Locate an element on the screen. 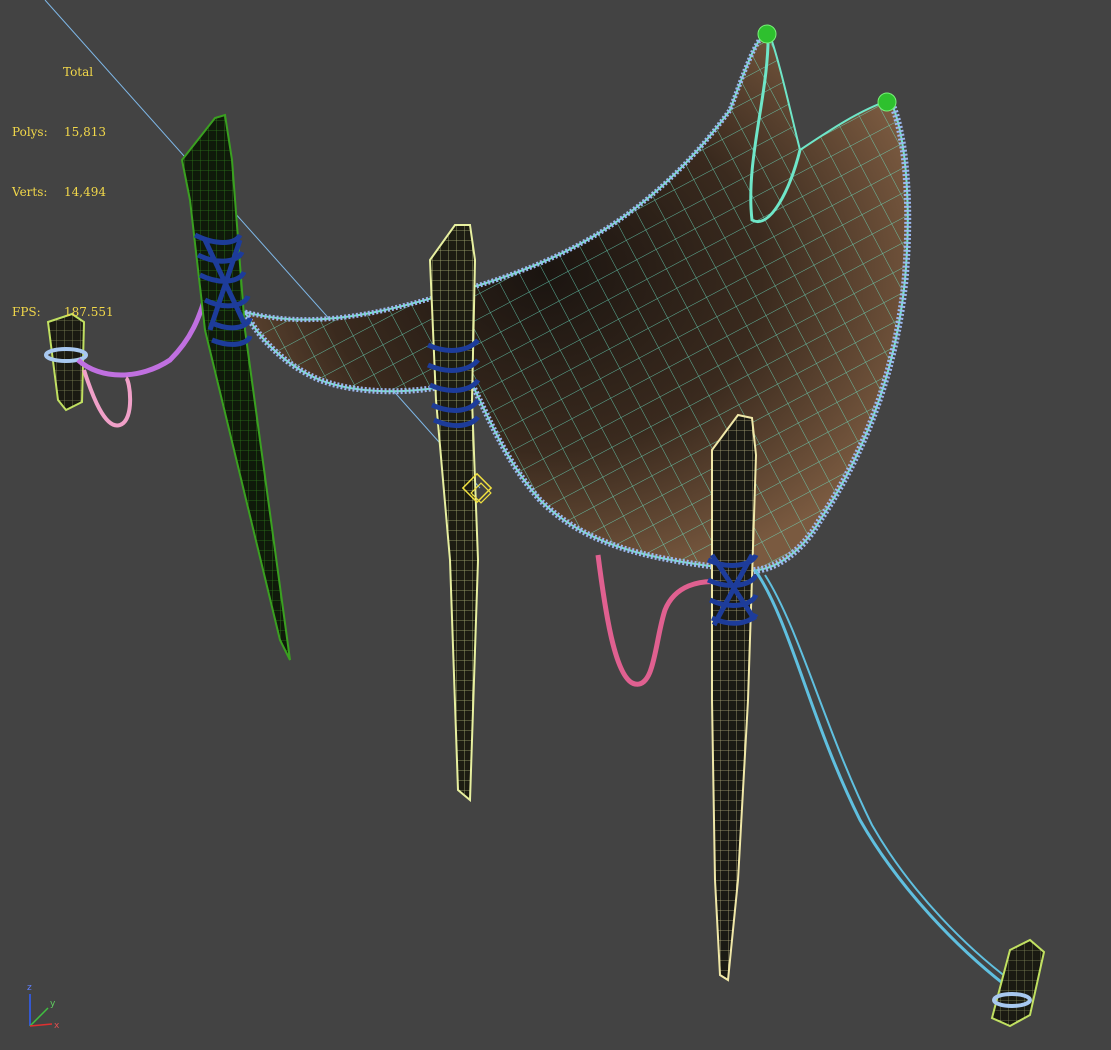  axis-y-label: y is located at coordinates (53, 1004).